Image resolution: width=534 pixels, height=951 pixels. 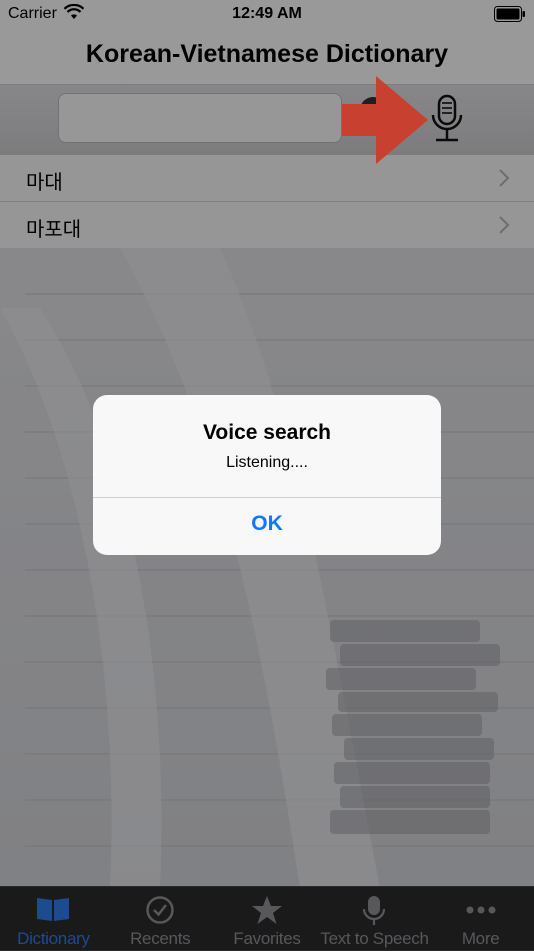 What do you see at coordinates (267, 526) in the screenshot?
I see `ok-button: OK` at bounding box center [267, 526].